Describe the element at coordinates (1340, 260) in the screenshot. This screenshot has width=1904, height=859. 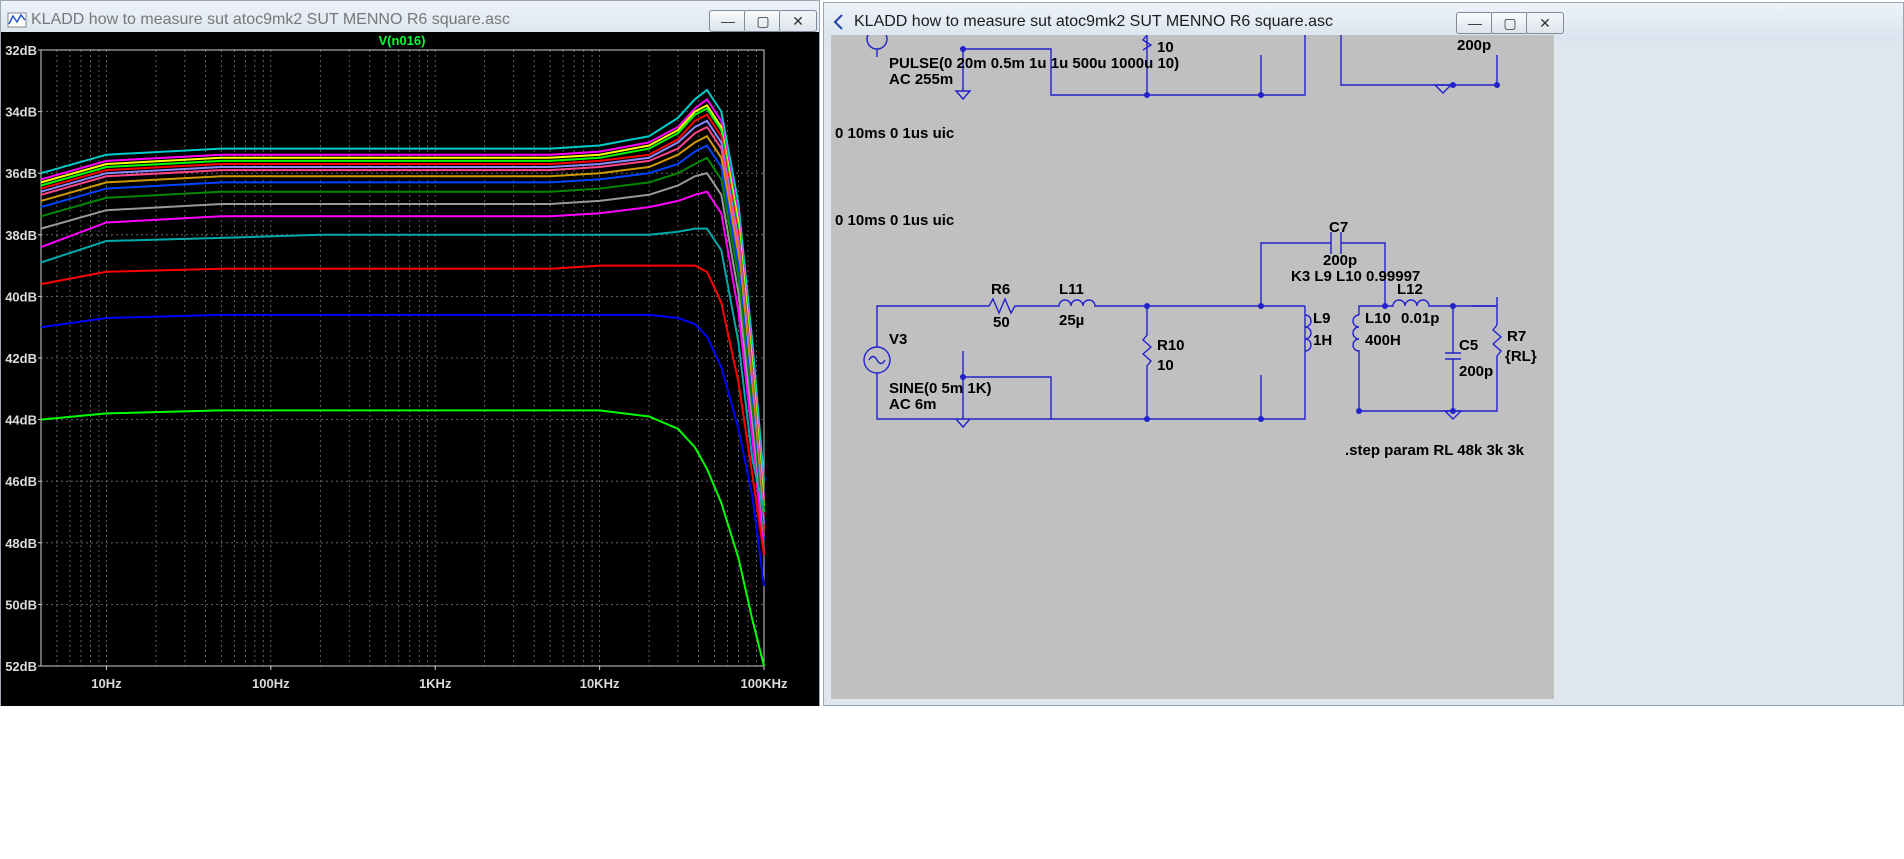
I see `c7-value: 200p` at that location.